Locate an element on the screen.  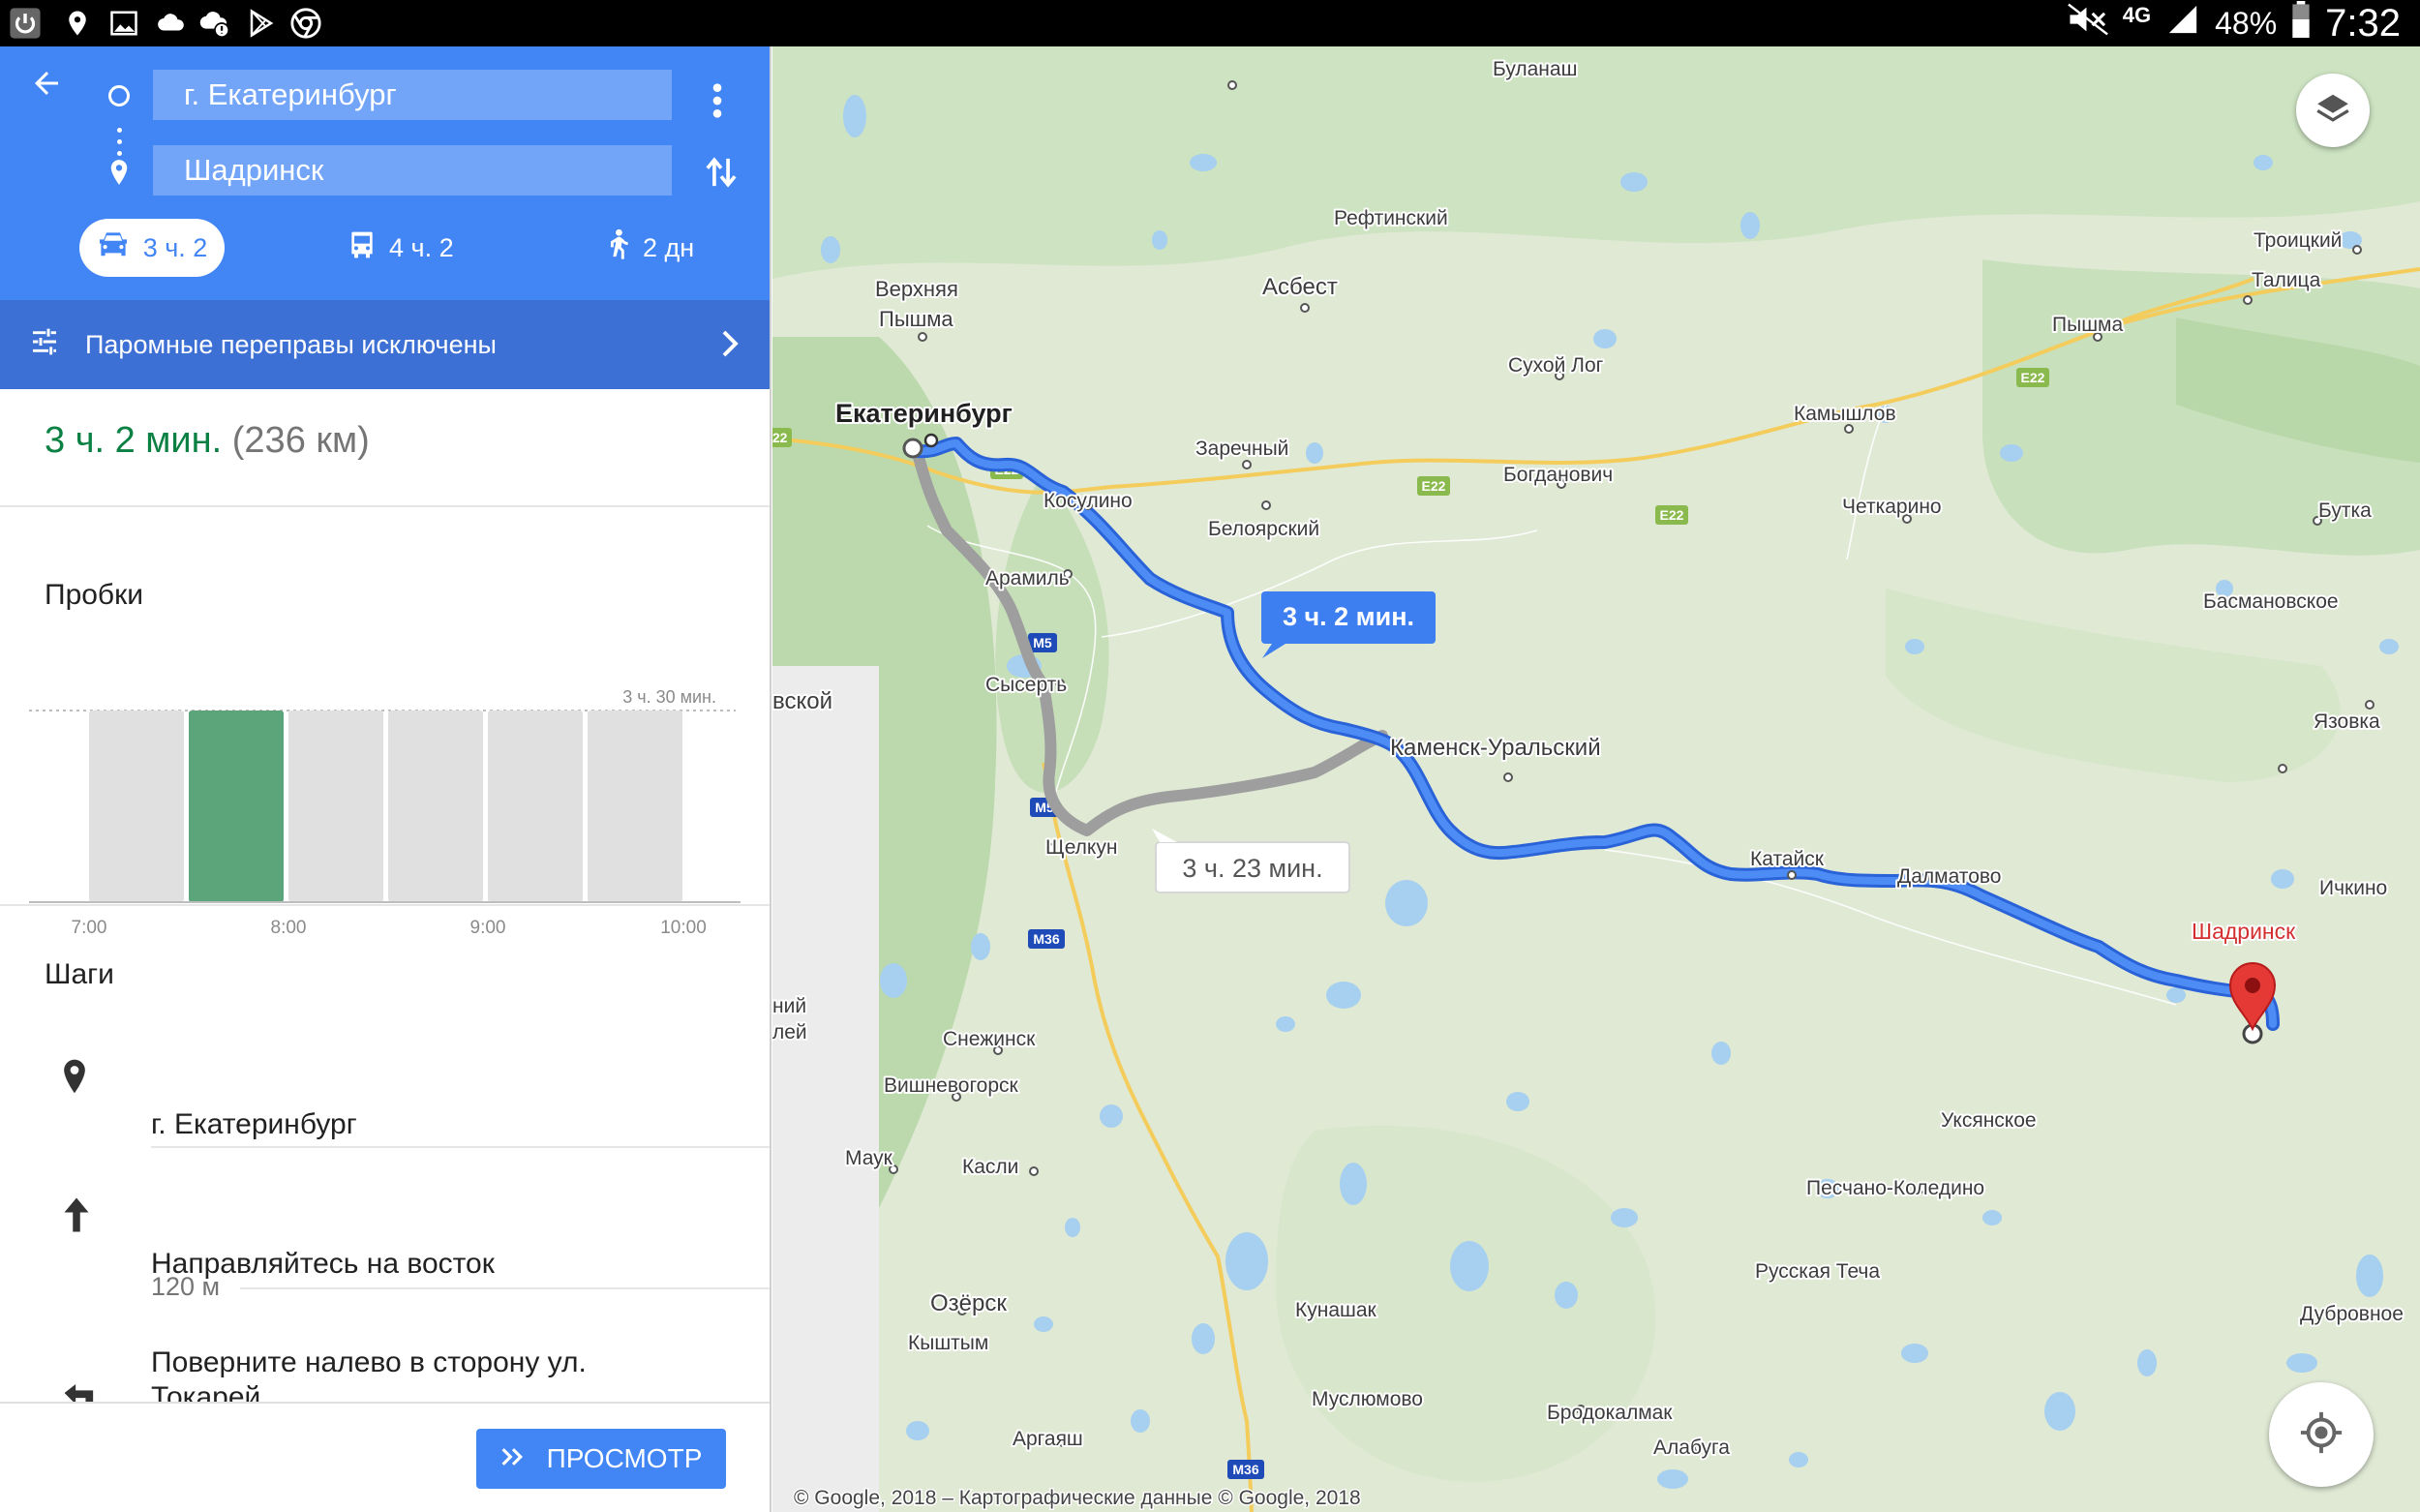
city-label: Сухой Лог is located at coordinates (1556, 365).